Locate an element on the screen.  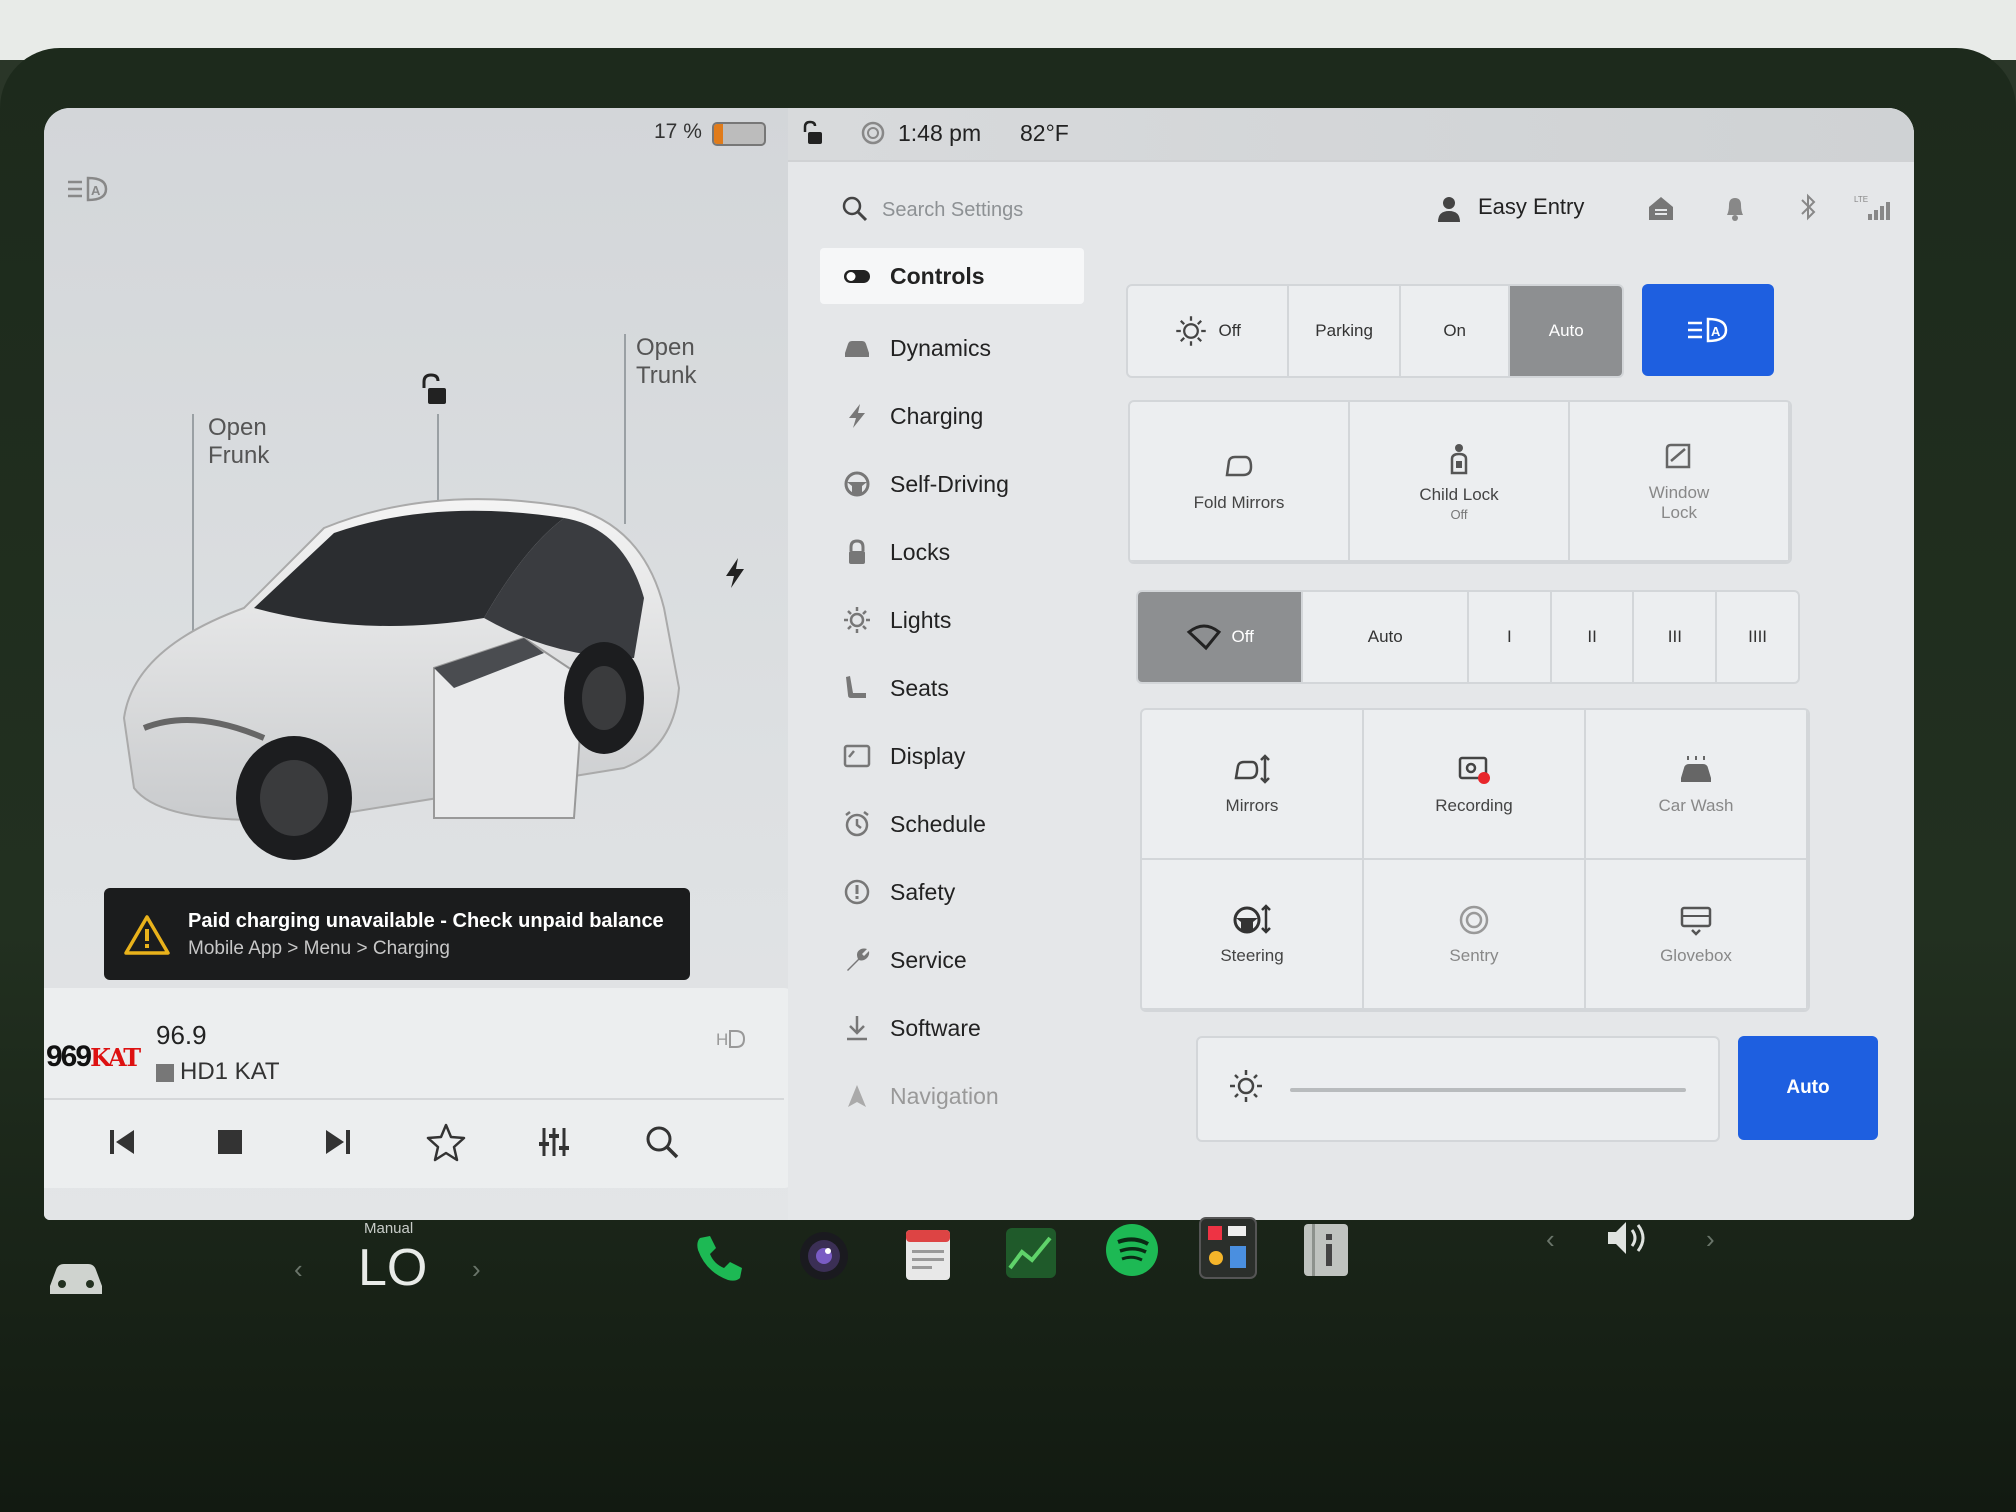
mirrors-adjust-button: Mirrors is located at coordinates (1253, 785).